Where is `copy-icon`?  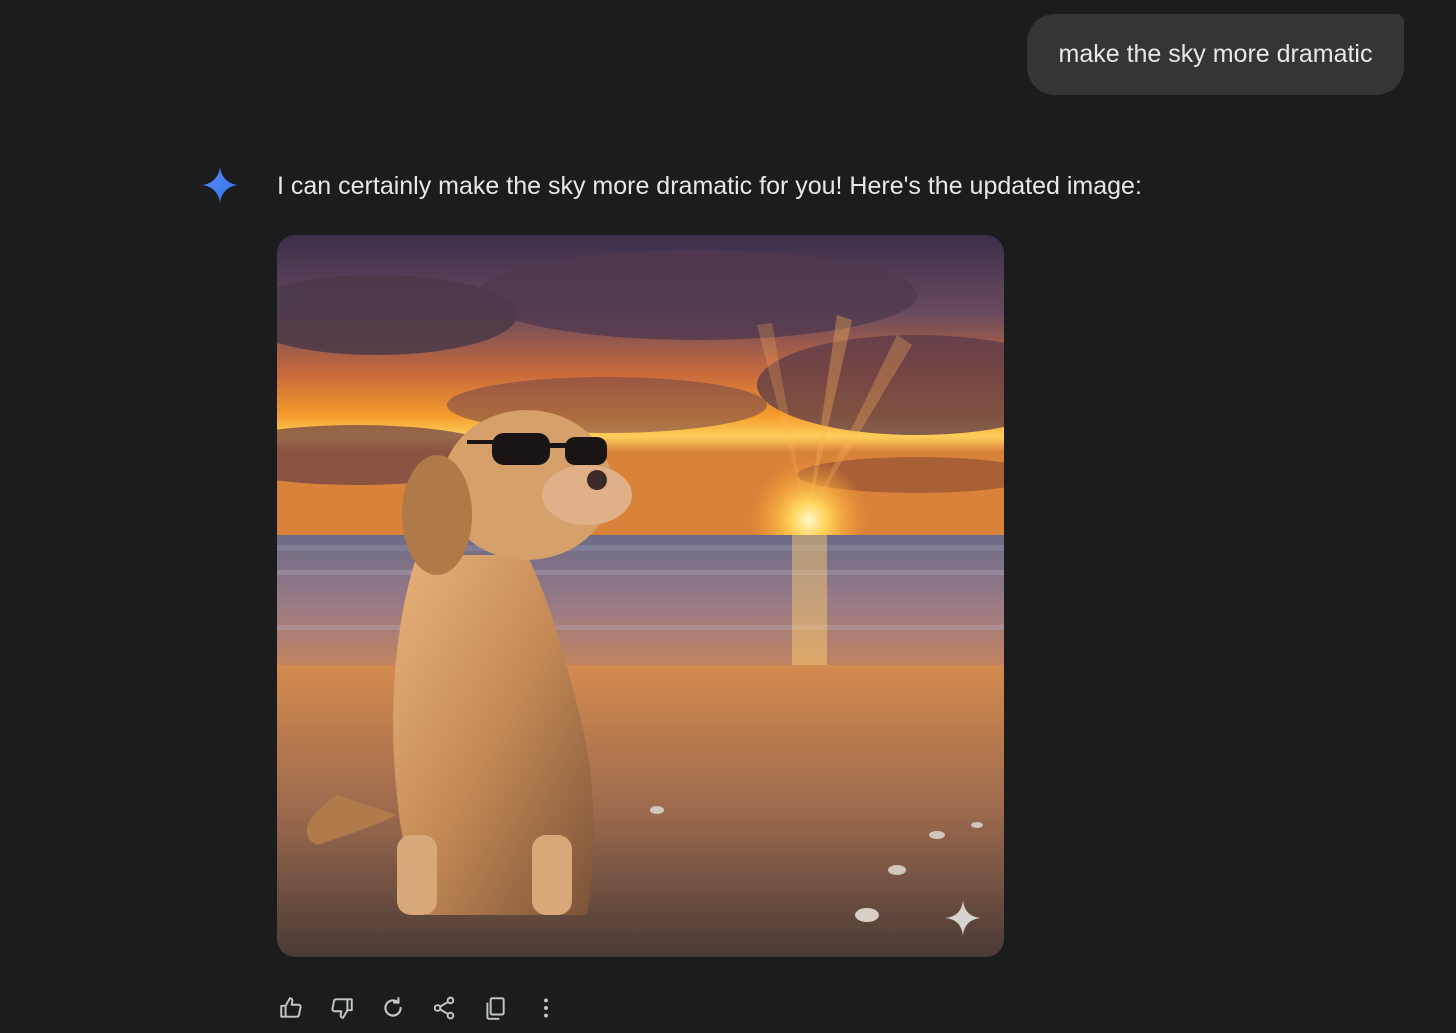
copy-icon is located at coordinates (495, 1008).